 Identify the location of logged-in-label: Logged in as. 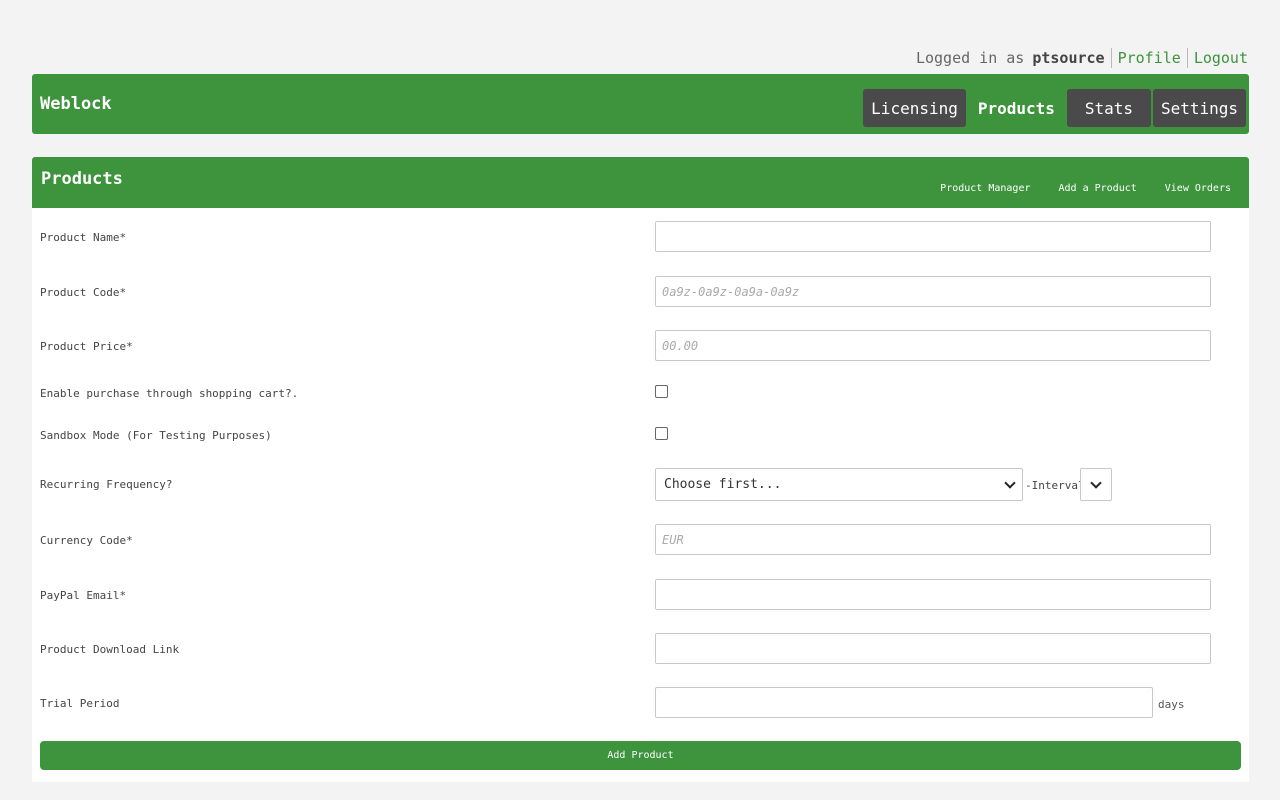
(970, 58).